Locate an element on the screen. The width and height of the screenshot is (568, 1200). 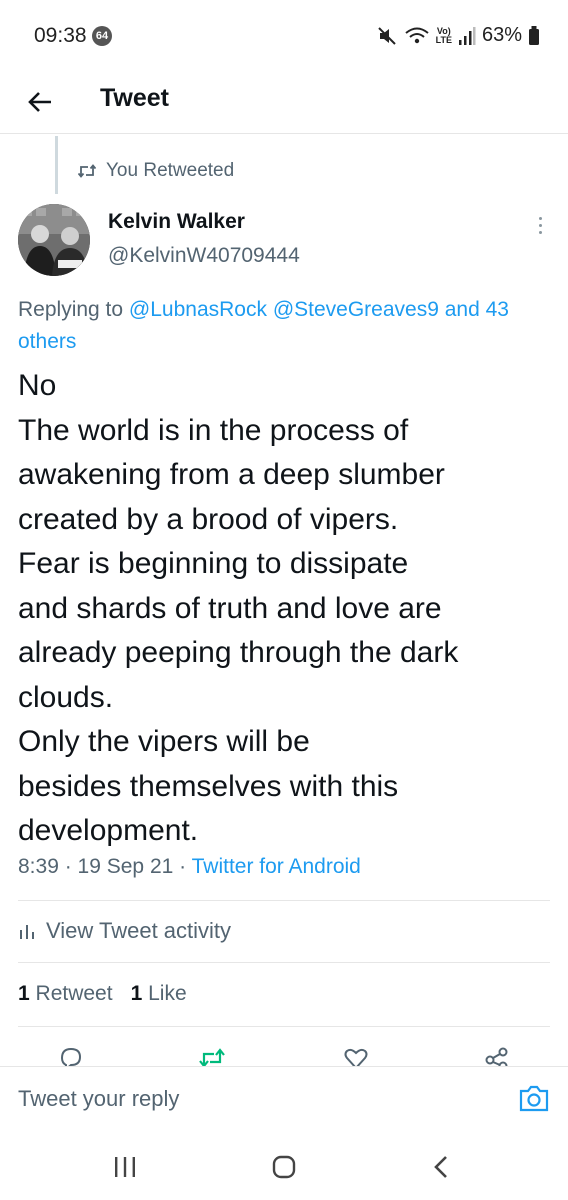
volte-indicator: Vo) LTE is located at coordinates (443, 35).